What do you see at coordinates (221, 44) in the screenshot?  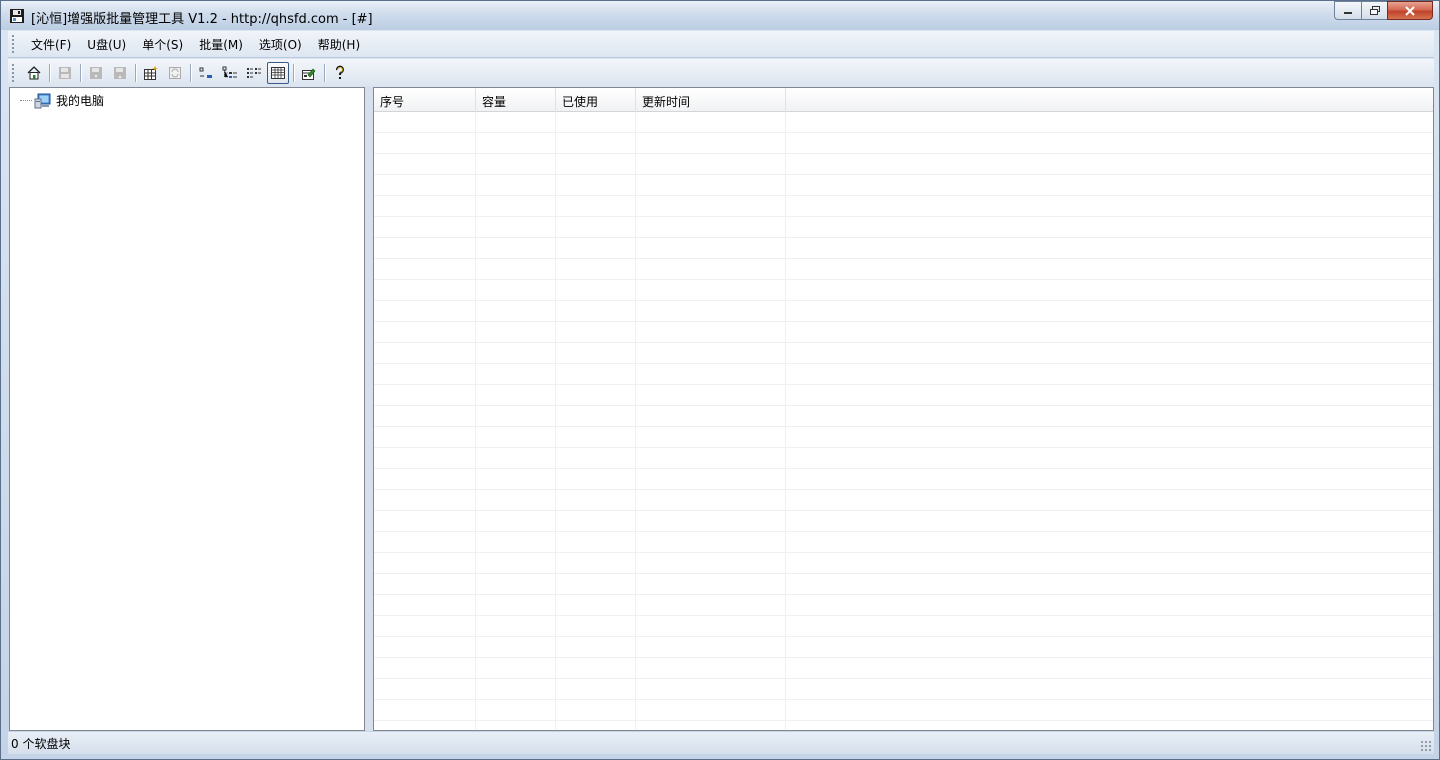 I see `menu-batch: 批量(M)` at bounding box center [221, 44].